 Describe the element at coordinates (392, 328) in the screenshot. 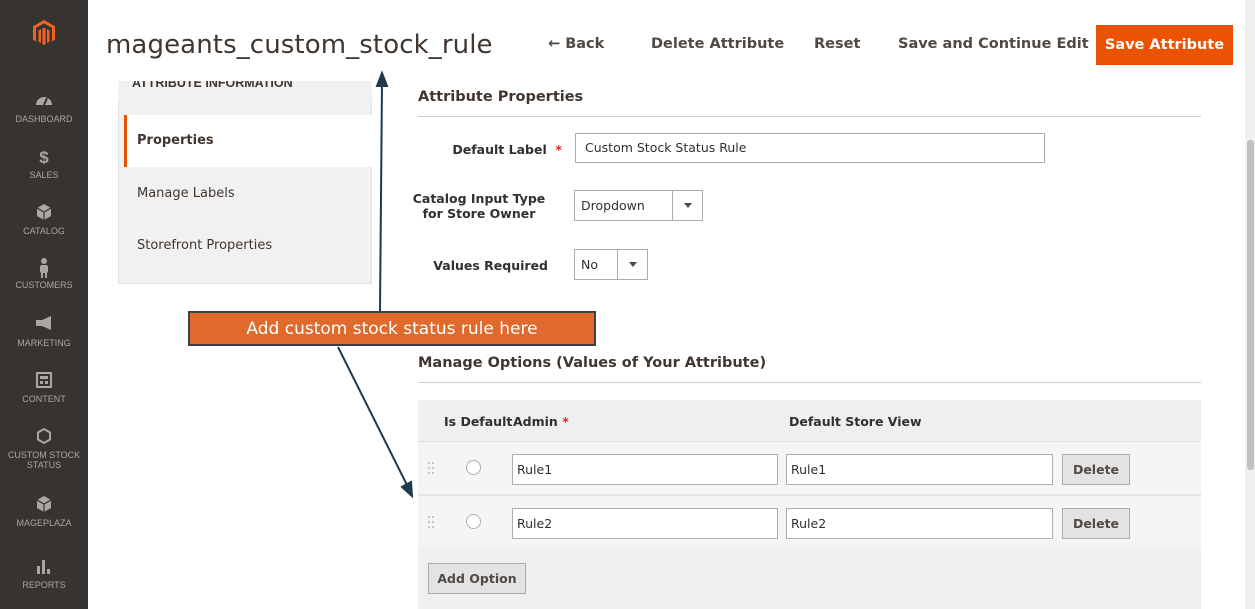

I see `annotation-callout: Add custom stock status rule here` at that location.